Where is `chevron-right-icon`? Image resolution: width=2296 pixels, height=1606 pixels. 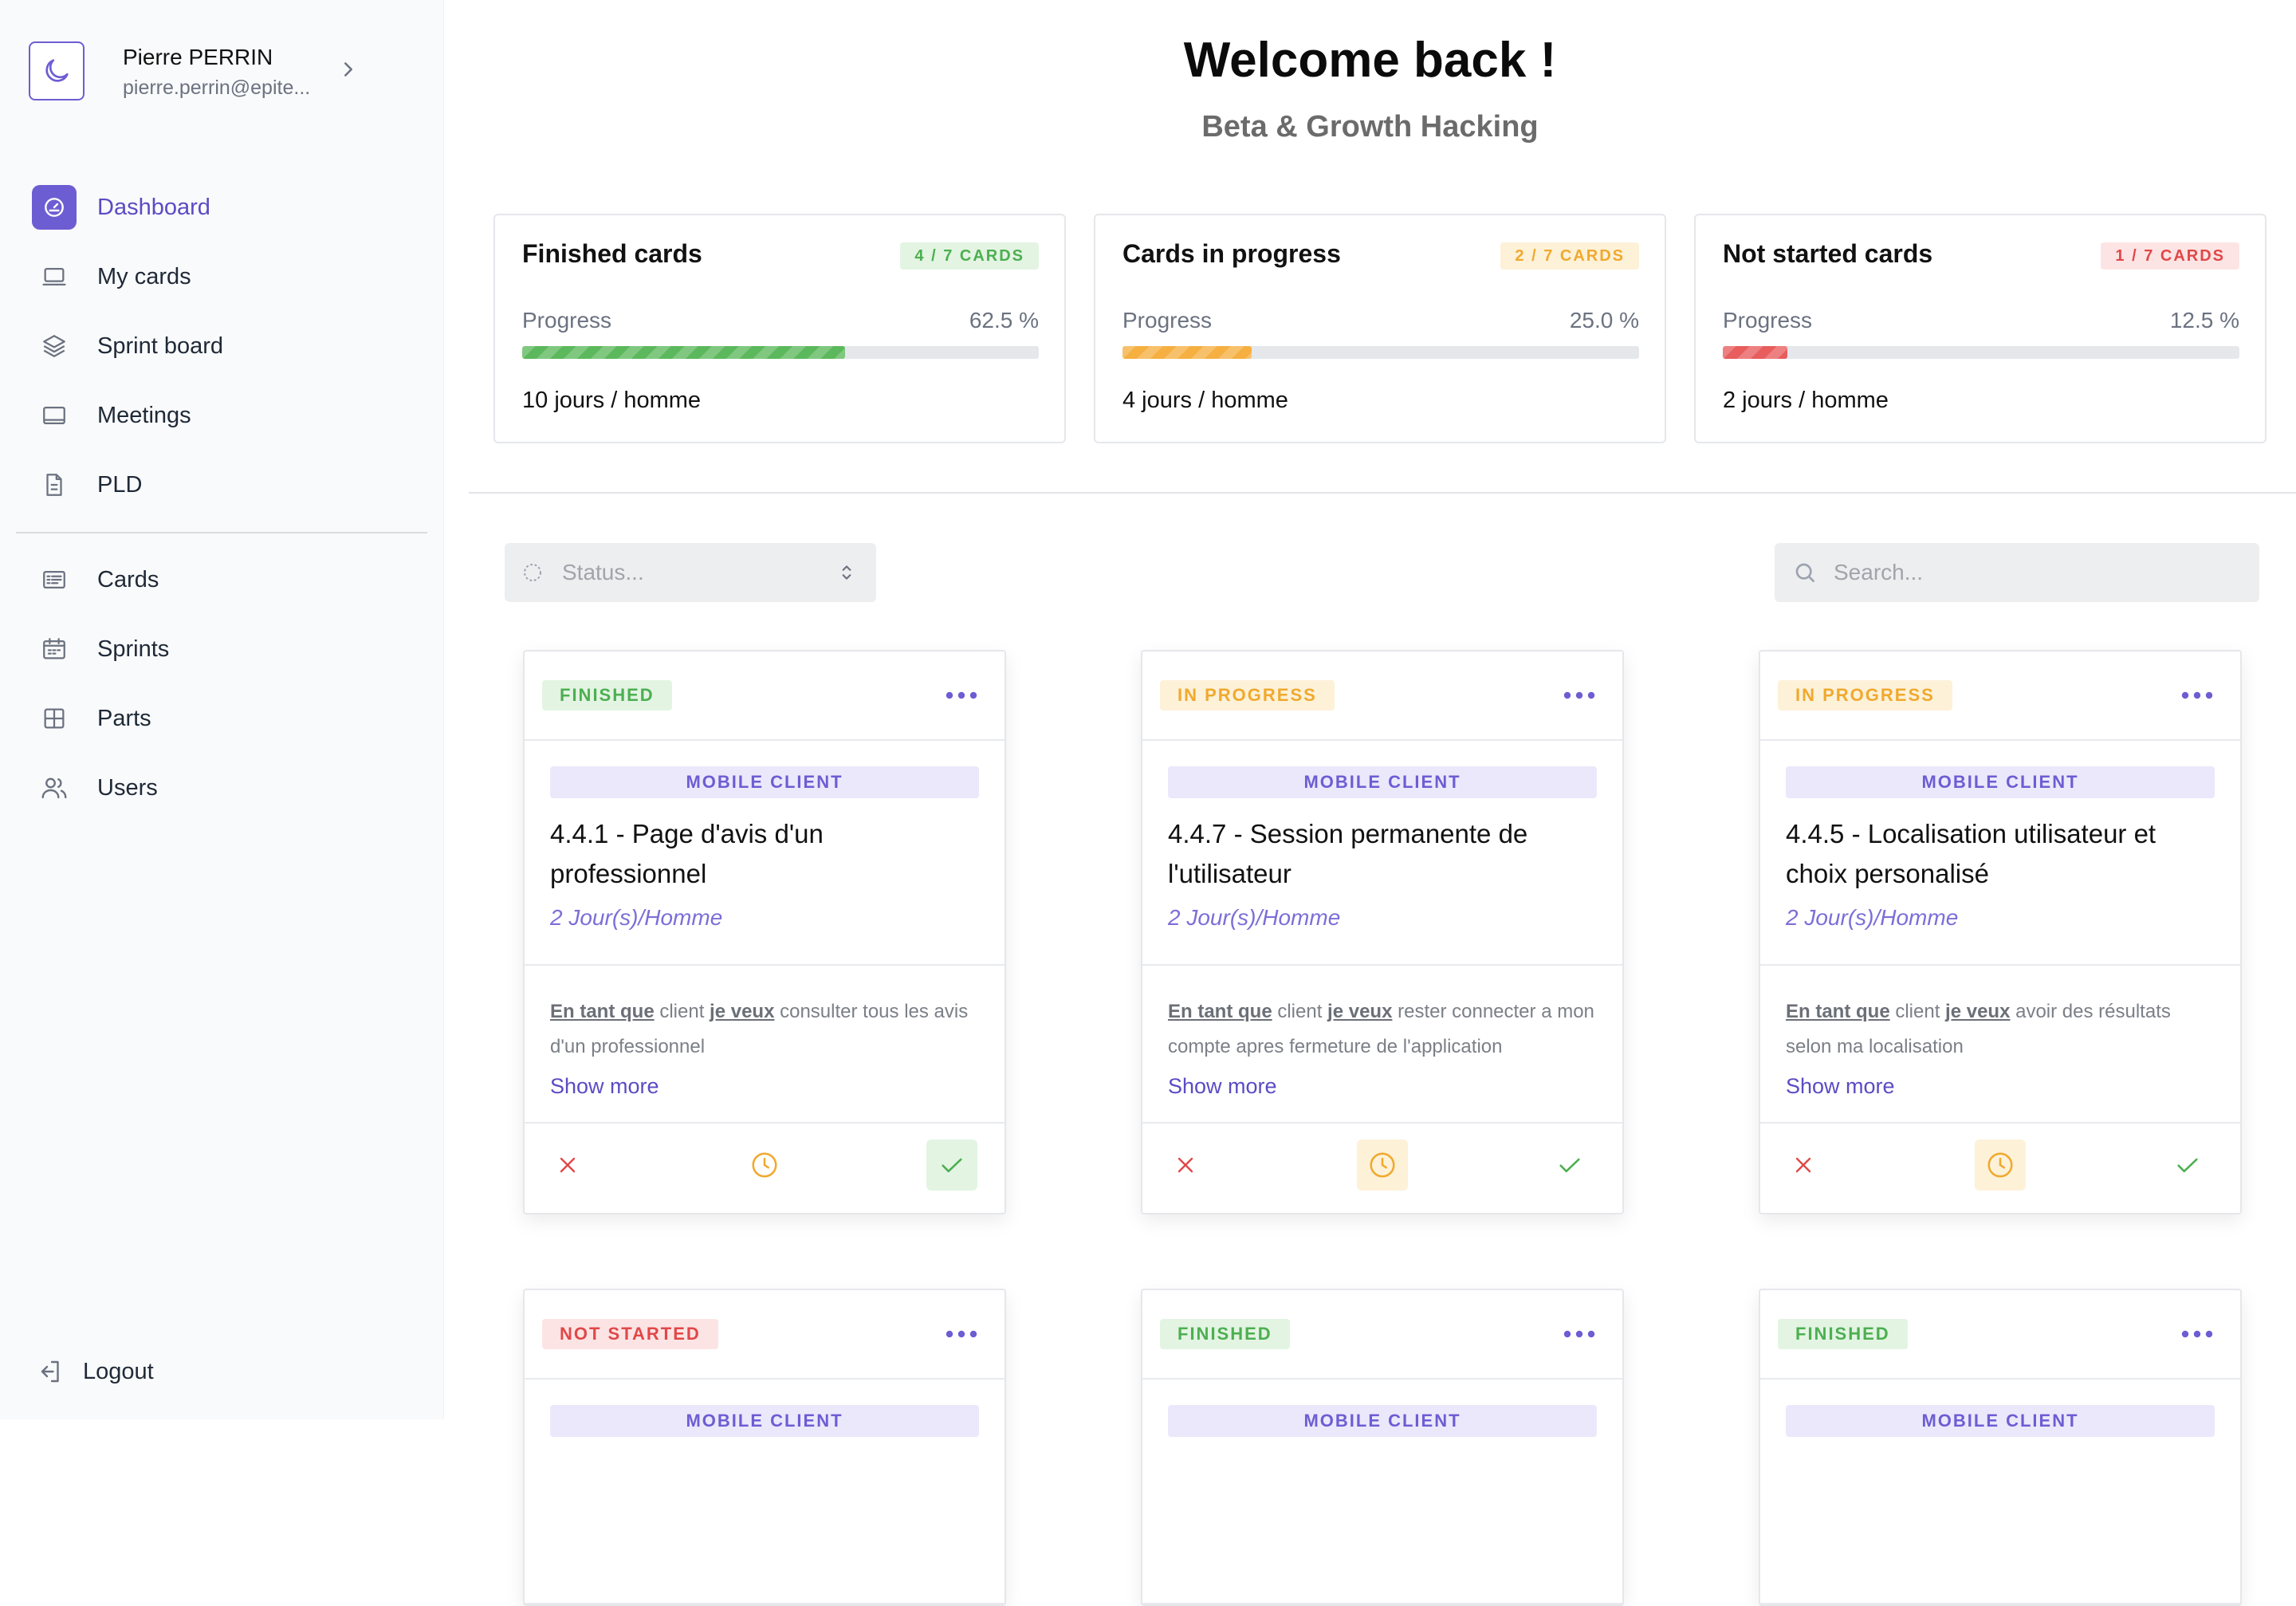 chevron-right-icon is located at coordinates (348, 69).